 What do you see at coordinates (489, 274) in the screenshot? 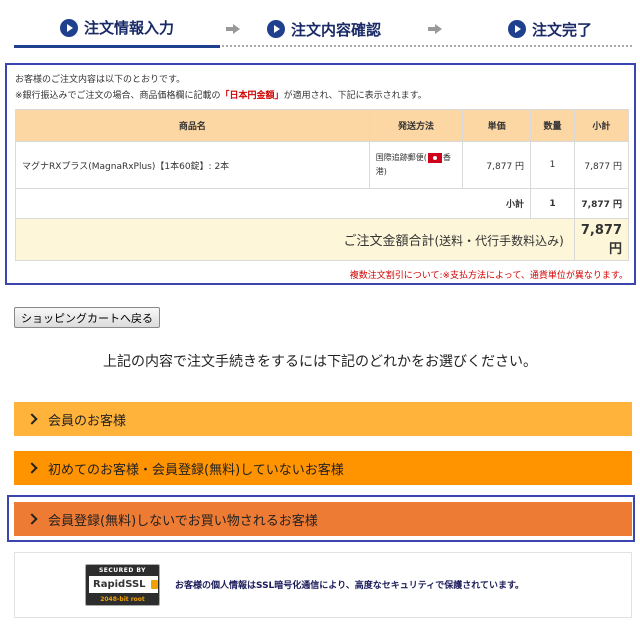
I see `coupon-note-link: 複数注文割引について:※支払方法によって、通貨単位が異なります。` at bounding box center [489, 274].